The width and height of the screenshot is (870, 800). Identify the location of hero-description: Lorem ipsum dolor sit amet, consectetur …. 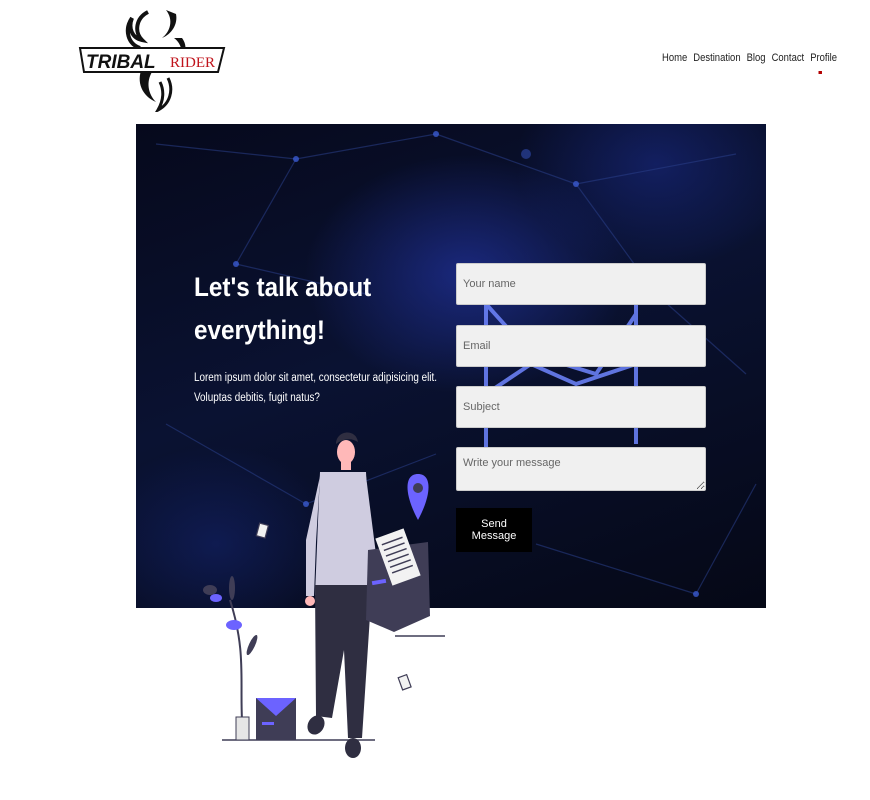
(315, 388).